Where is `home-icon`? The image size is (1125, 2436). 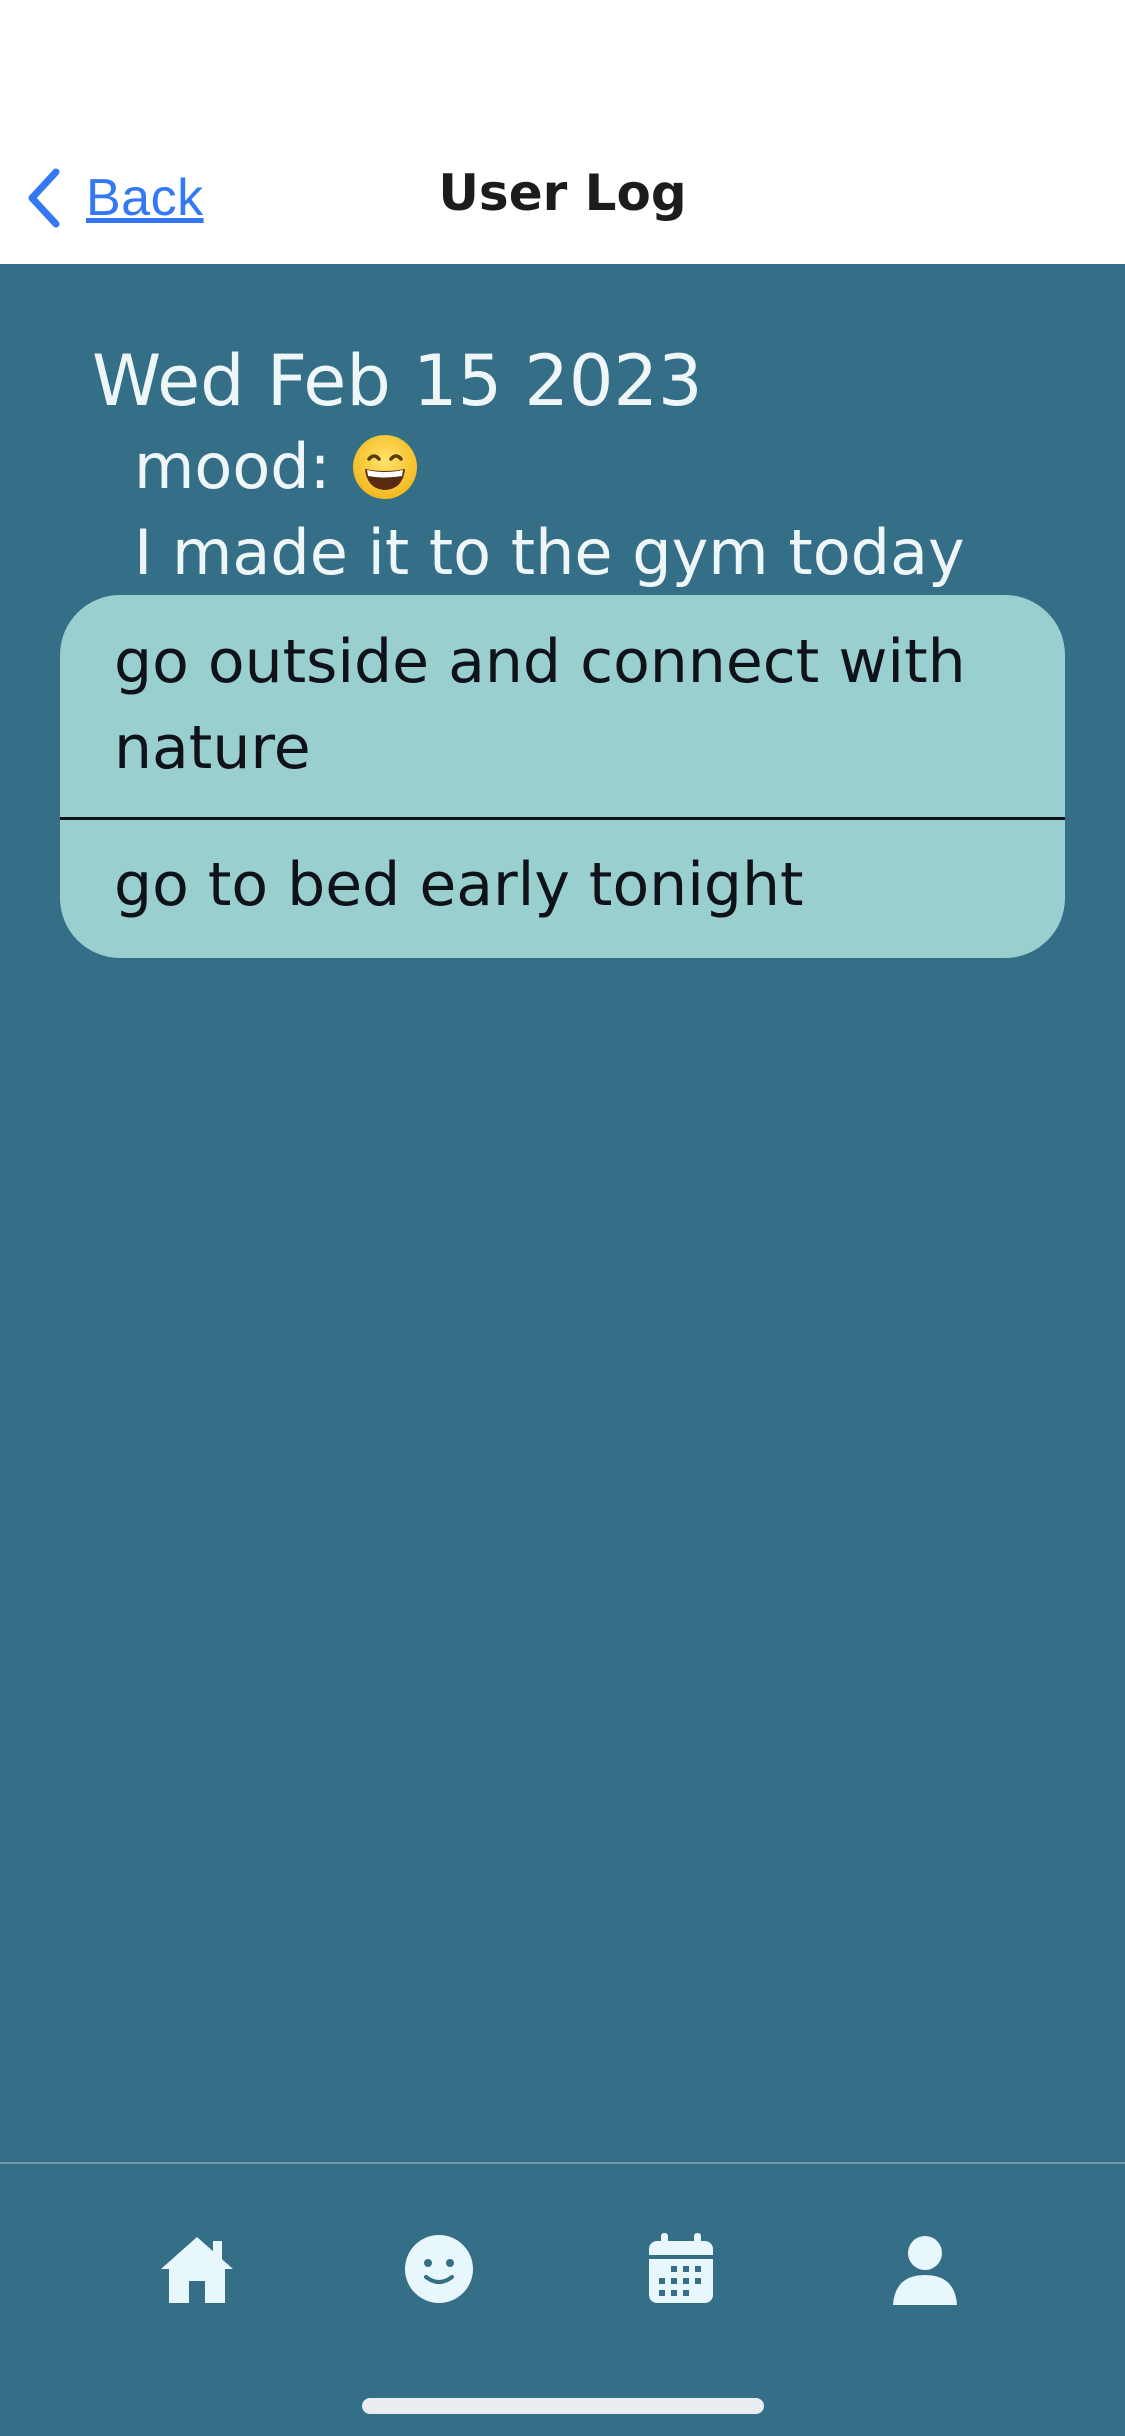
home-icon is located at coordinates (197, 2270).